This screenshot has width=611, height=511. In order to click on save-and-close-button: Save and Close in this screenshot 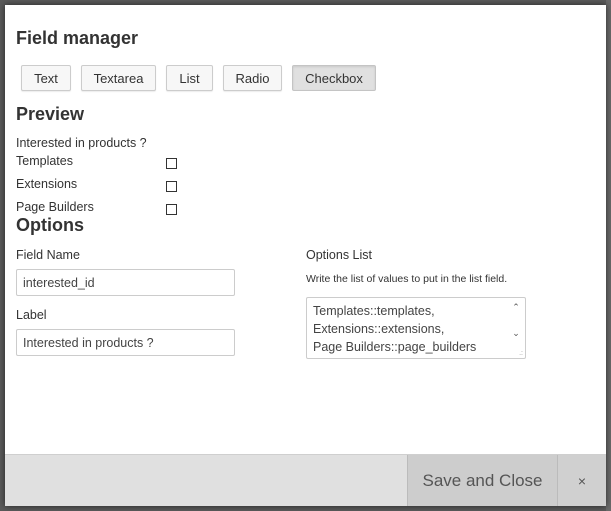, I will do `click(482, 480)`.